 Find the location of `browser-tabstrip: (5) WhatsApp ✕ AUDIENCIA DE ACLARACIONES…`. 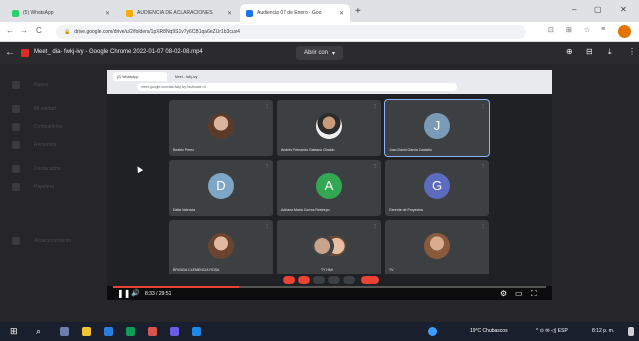

browser-tabstrip: (5) WhatsApp ✕ AUDIENCIA DE ACLARACIONES… is located at coordinates (319, 11).